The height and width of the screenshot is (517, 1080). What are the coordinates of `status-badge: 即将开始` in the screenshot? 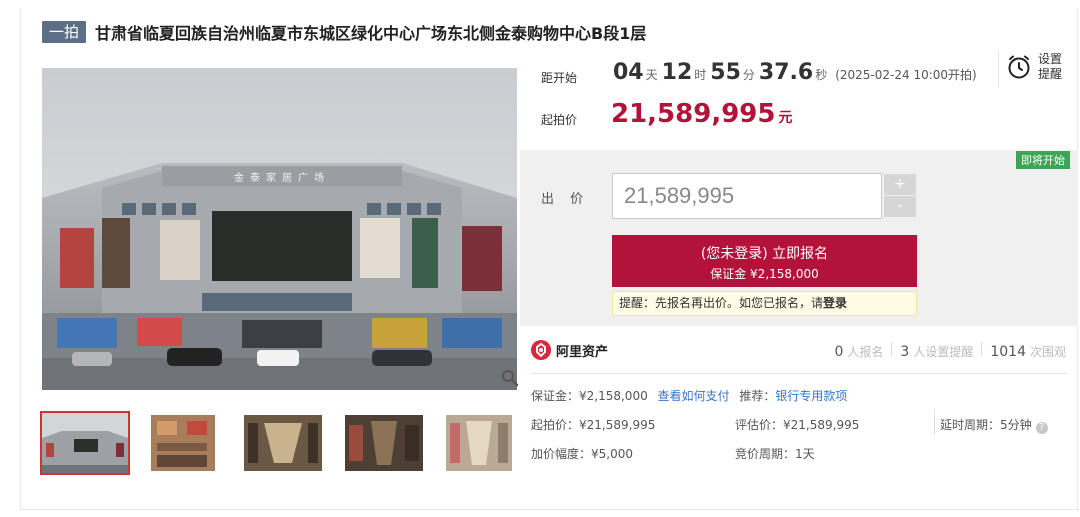 It's located at (1043, 160).